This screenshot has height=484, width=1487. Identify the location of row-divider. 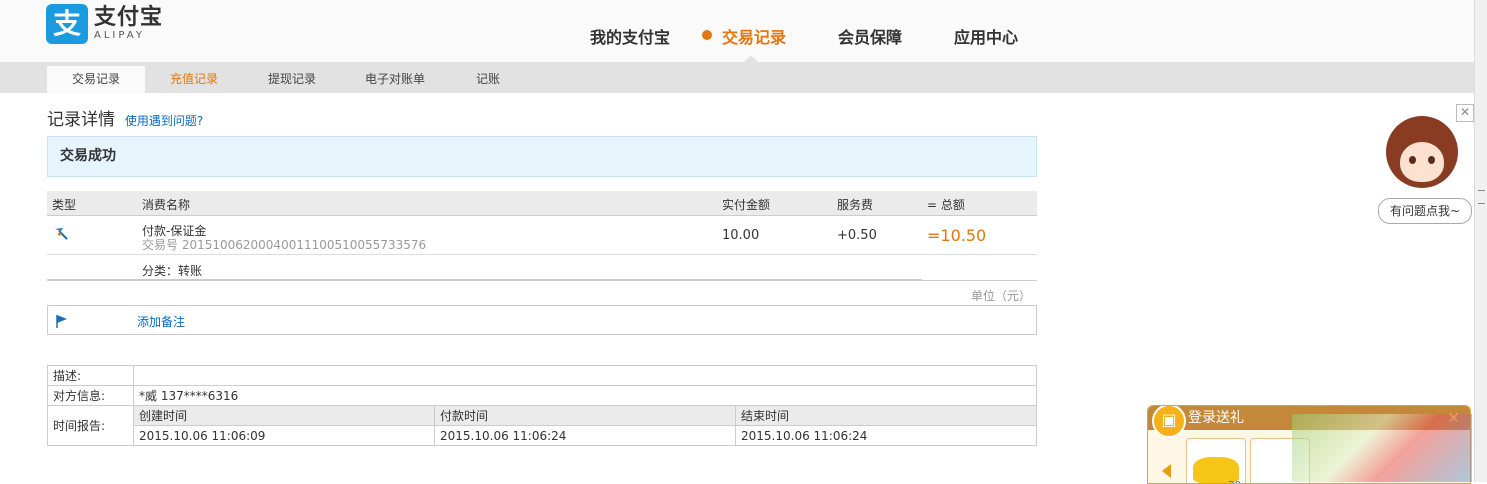
(542, 254).